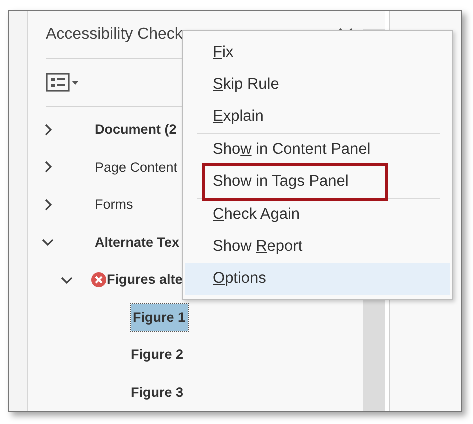  What do you see at coordinates (157, 392) in the screenshot?
I see `tree-item: Figure 3` at bounding box center [157, 392].